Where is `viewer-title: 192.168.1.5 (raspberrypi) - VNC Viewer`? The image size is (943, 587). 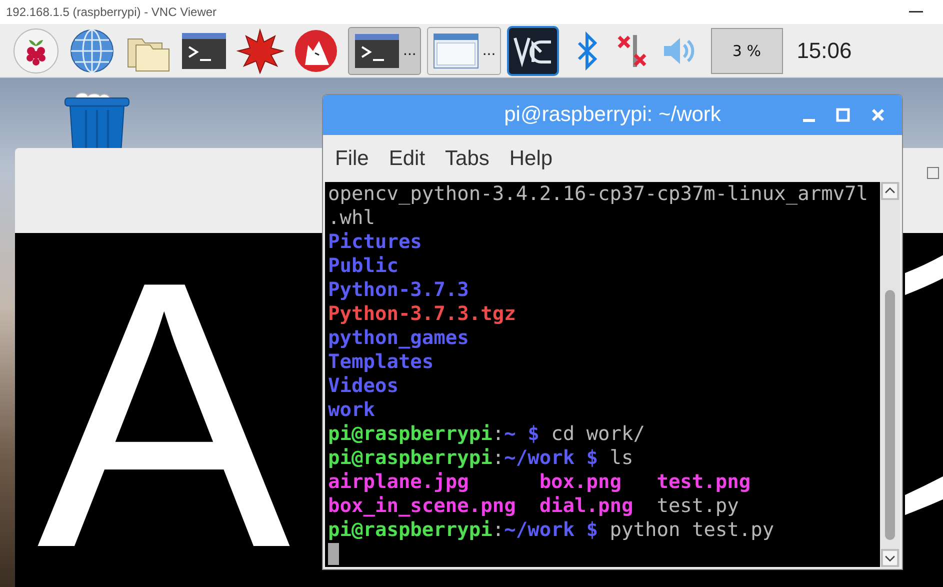
viewer-title: 192.168.1.5 (raspberrypi) - VNC Viewer is located at coordinates (111, 12).